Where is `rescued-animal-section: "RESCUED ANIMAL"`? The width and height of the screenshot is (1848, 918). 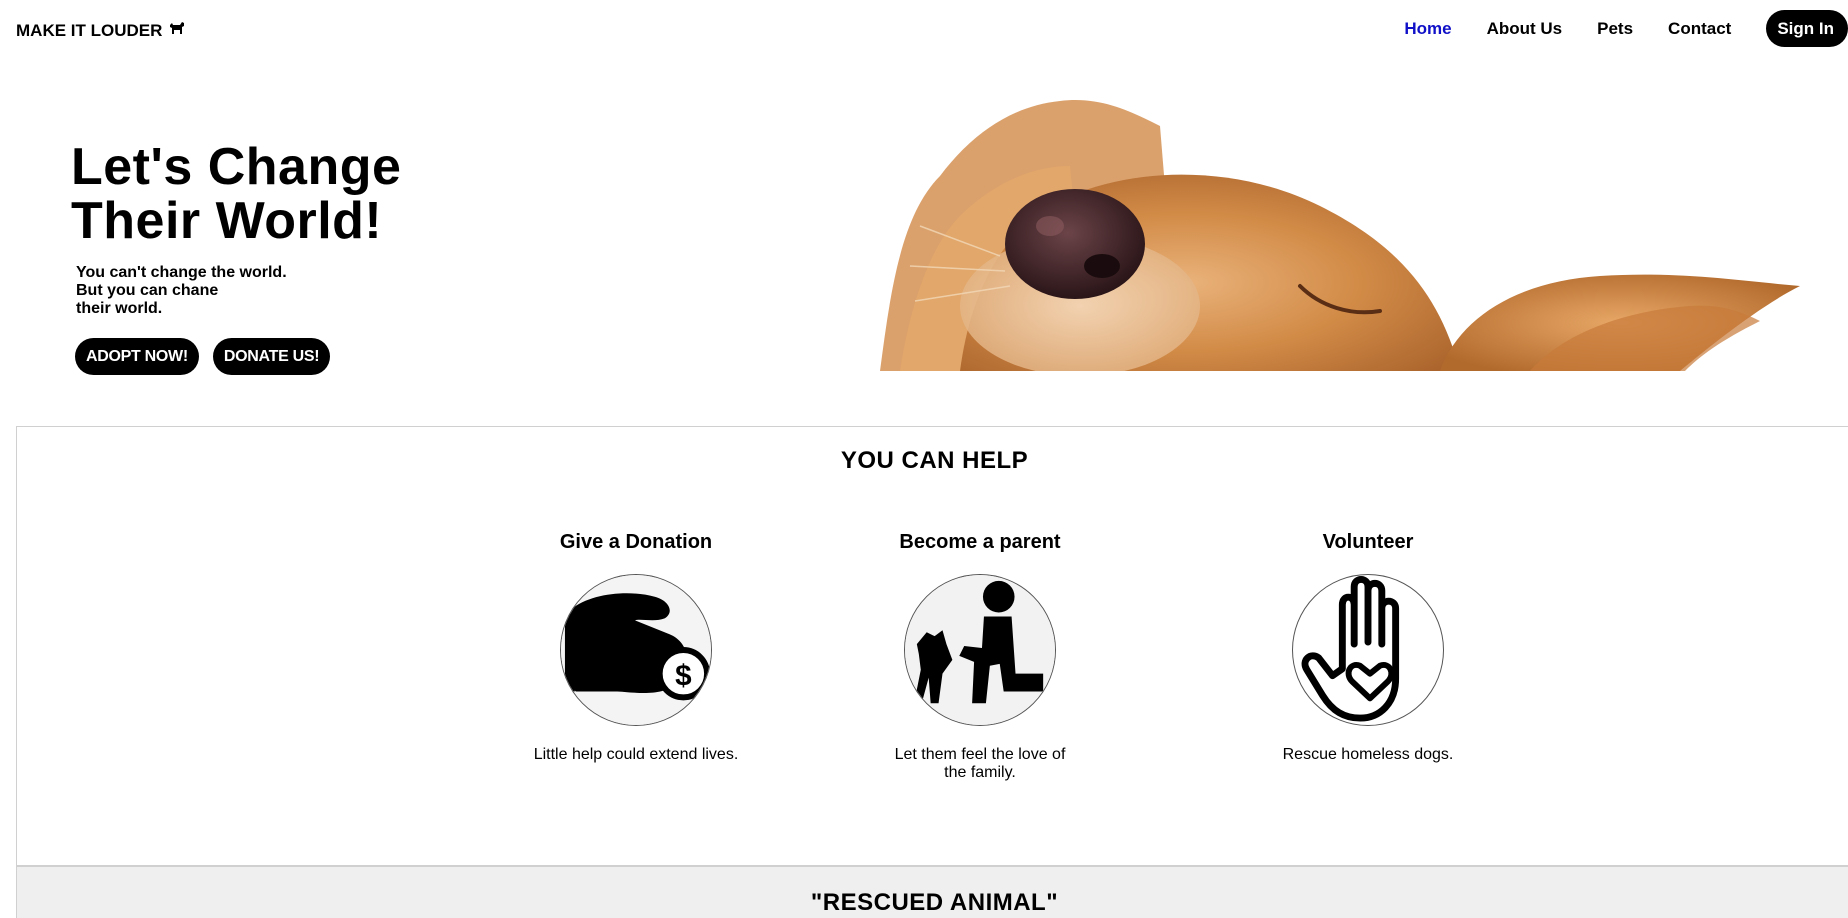
rescued-animal-section: "RESCUED ANIMAL" is located at coordinates (932, 892).